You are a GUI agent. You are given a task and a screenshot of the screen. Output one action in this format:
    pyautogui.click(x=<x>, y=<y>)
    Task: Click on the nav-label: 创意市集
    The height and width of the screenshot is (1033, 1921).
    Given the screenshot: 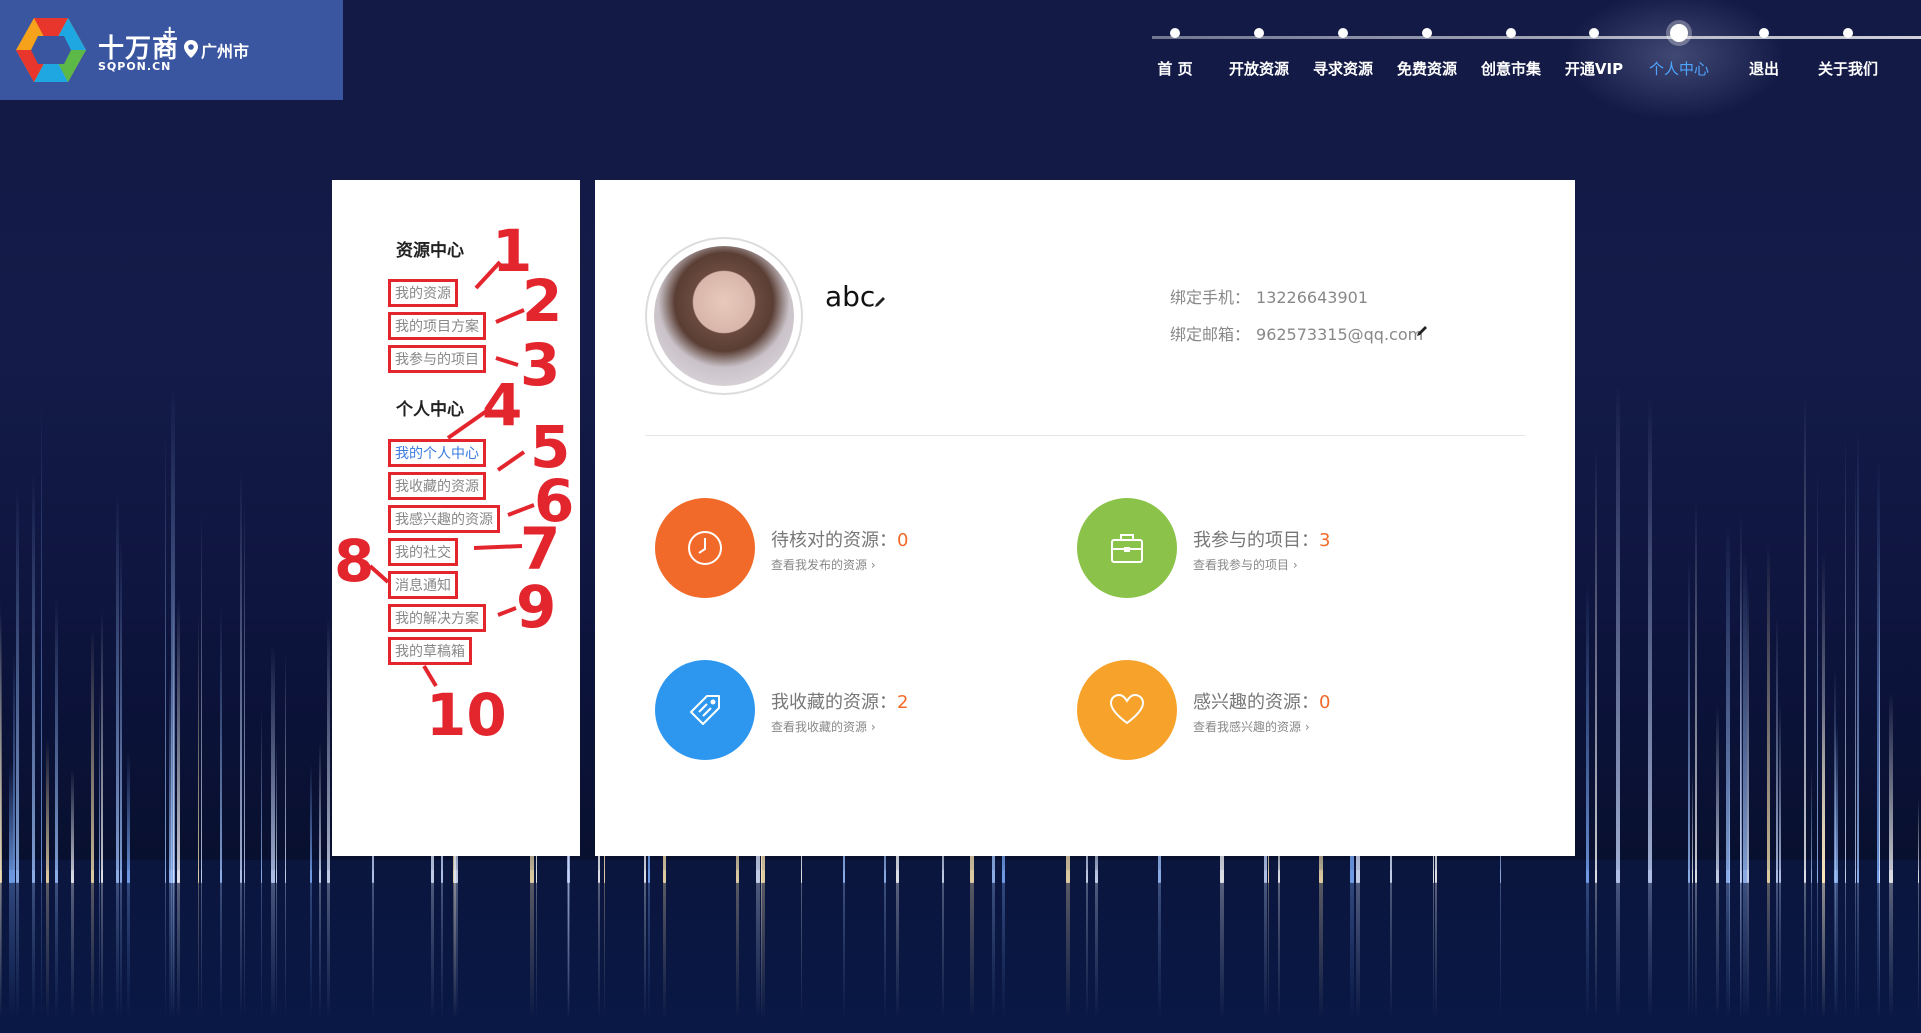 What is the action you would take?
    pyautogui.click(x=1510, y=69)
    